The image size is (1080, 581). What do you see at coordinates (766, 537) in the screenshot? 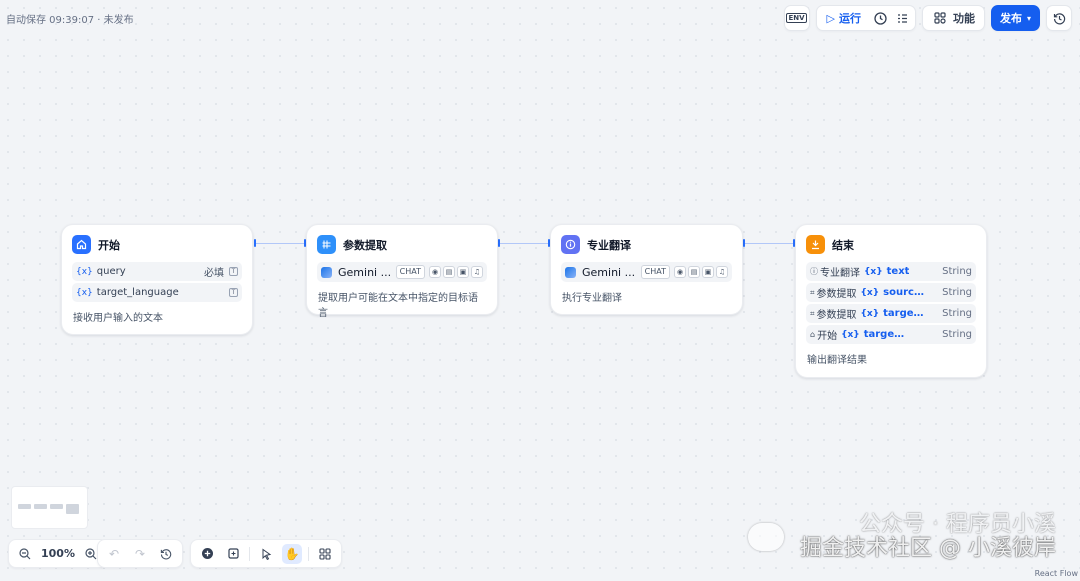
I see `wechat-logo-icon` at bounding box center [766, 537].